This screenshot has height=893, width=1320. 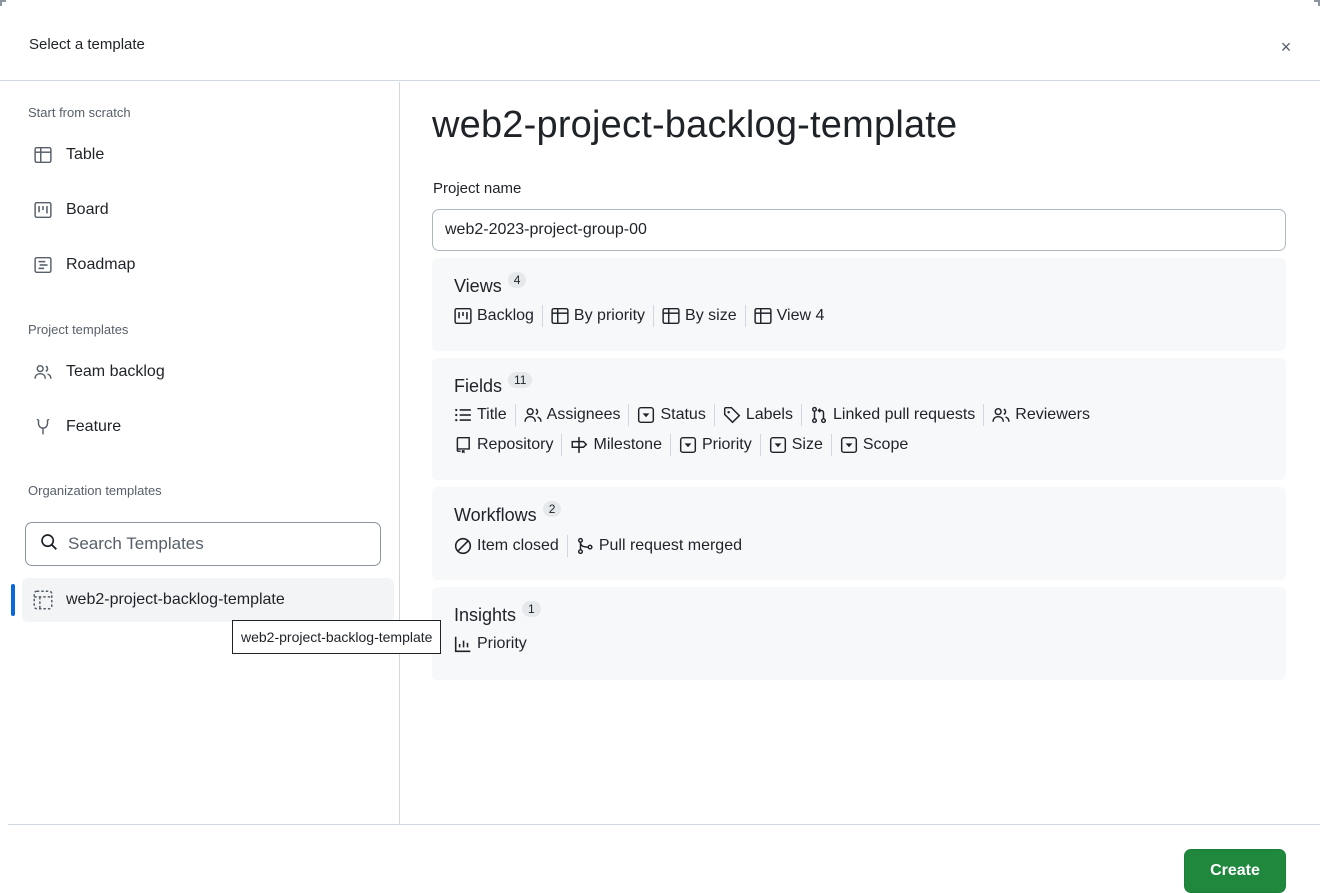 What do you see at coordinates (1235, 871) in the screenshot?
I see `create-button: Create` at bounding box center [1235, 871].